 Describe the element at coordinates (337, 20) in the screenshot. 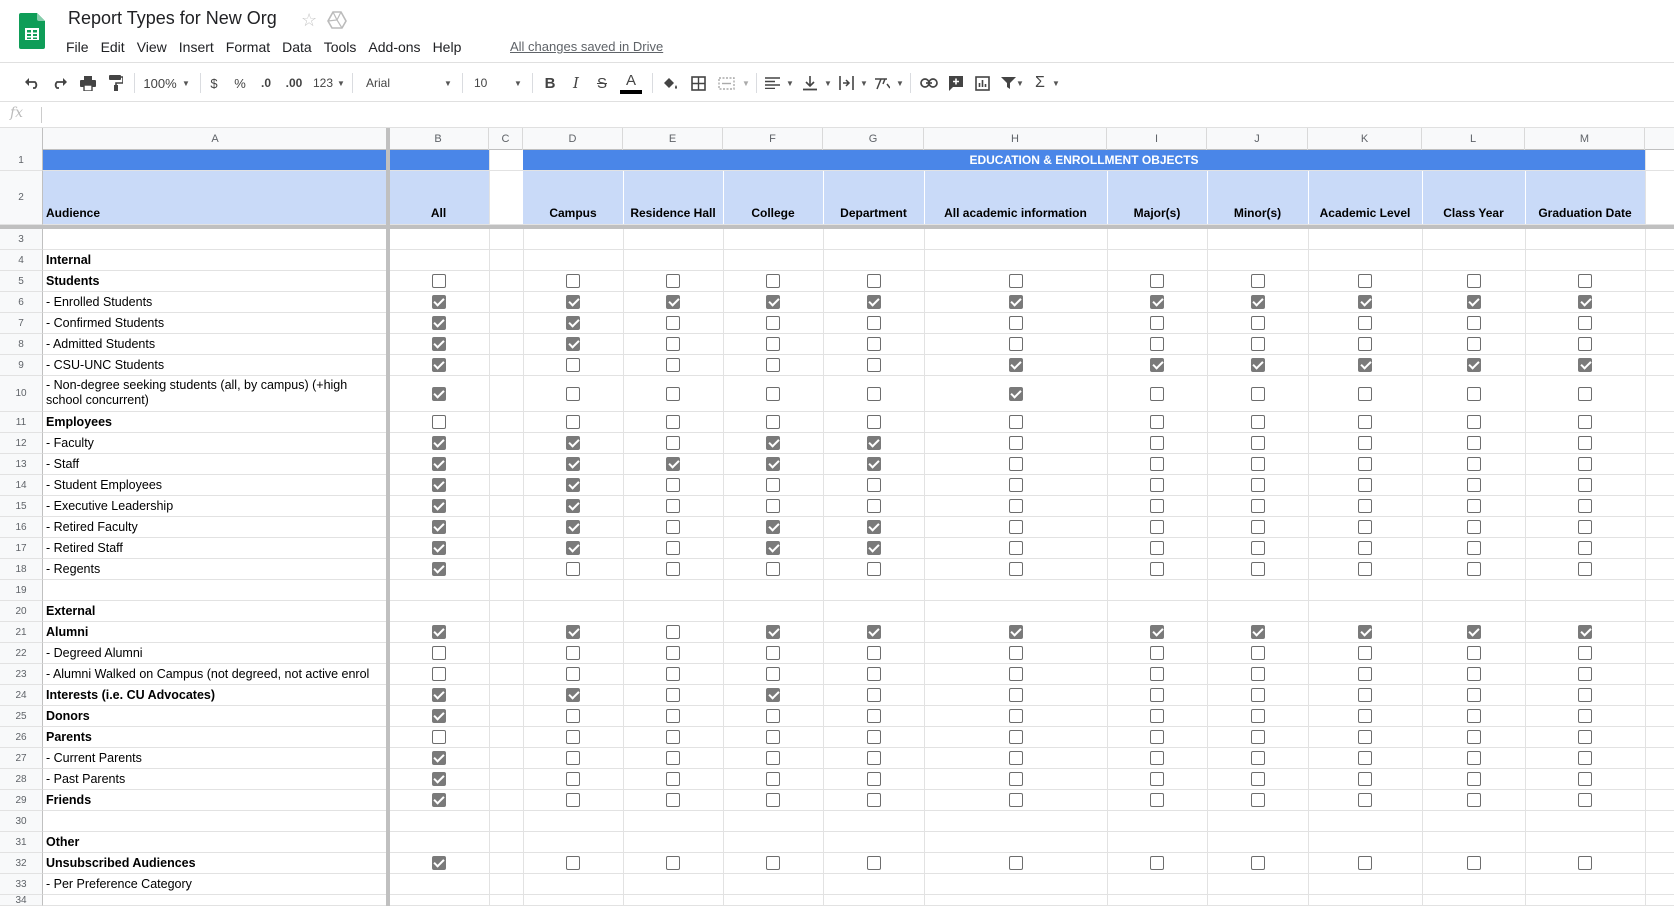

I see `move-to-folder-icon` at that location.